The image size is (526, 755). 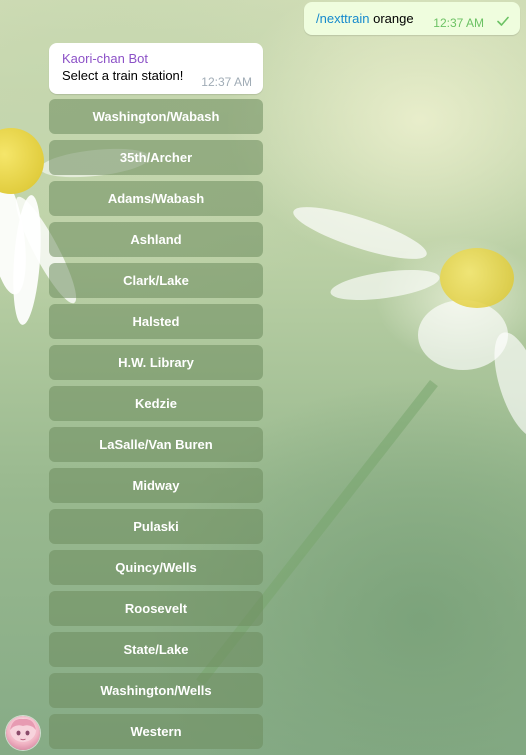 I want to click on keyboard-button-midway: Midway, so click(x=156, y=485).